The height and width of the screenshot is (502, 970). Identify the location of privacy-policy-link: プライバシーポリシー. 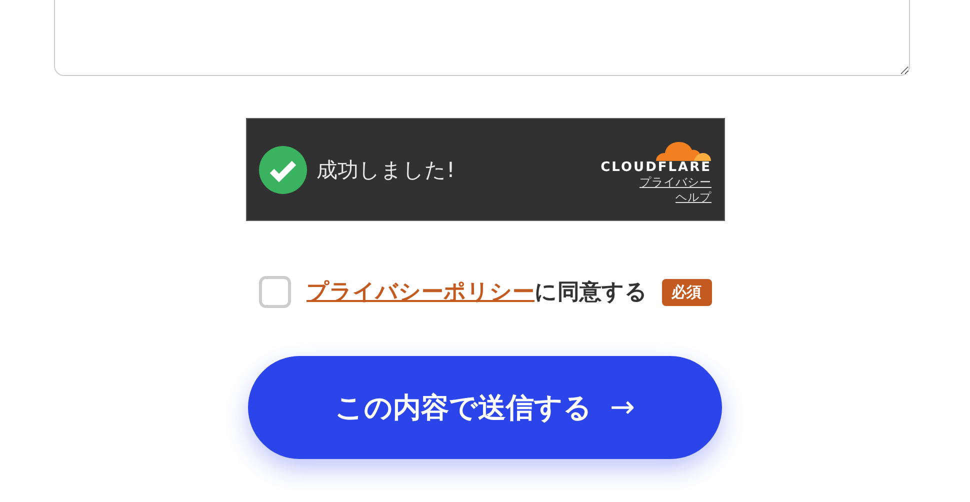
(420, 292).